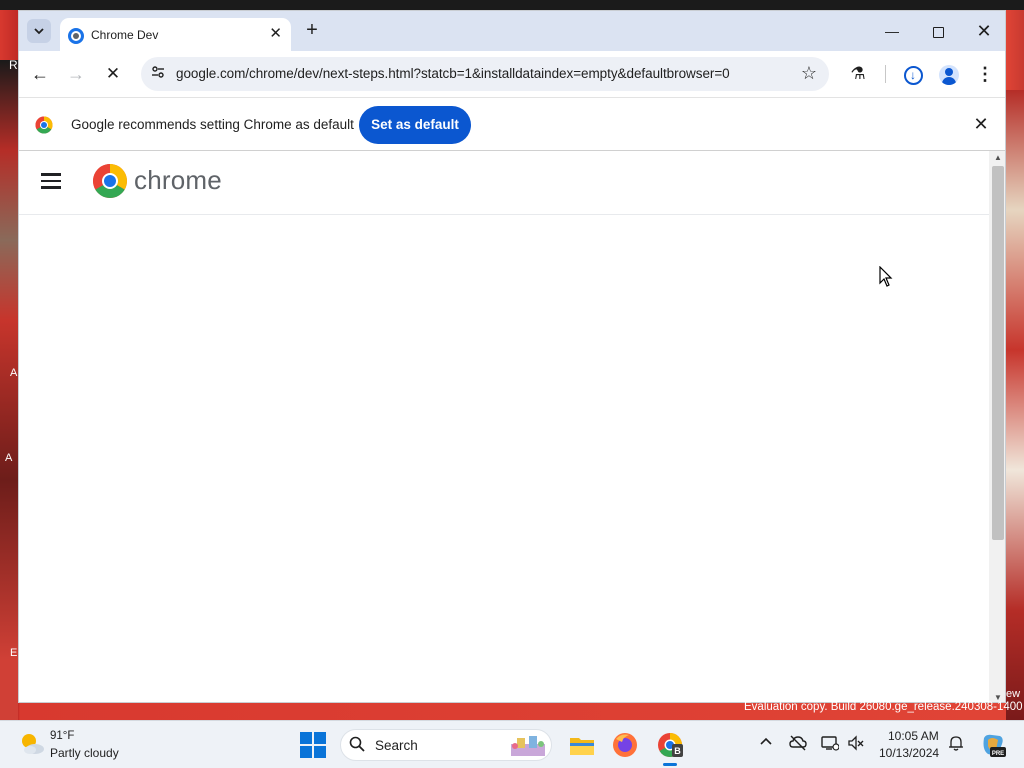 The height and width of the screenshot is (768, 1024). I want to click on profile-button, so click(949, 74).